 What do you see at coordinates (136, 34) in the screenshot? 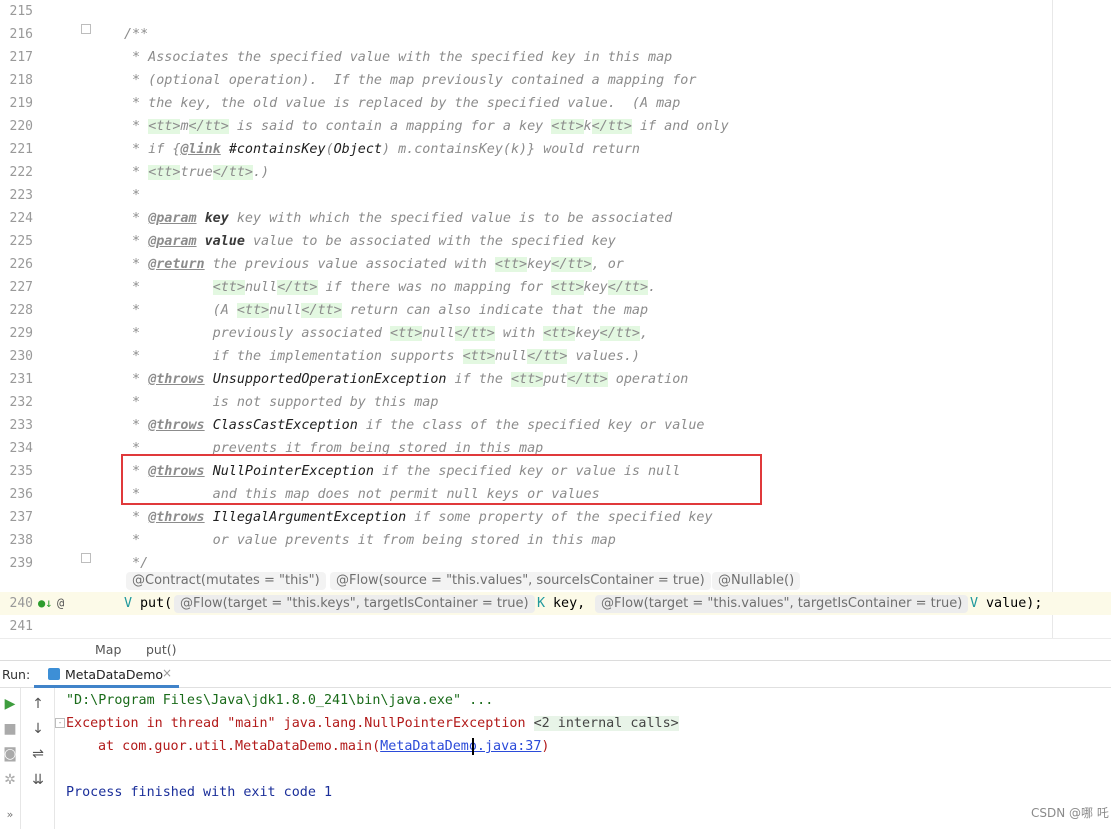
I see `code-text: /**` at bounding box center [136, 34].